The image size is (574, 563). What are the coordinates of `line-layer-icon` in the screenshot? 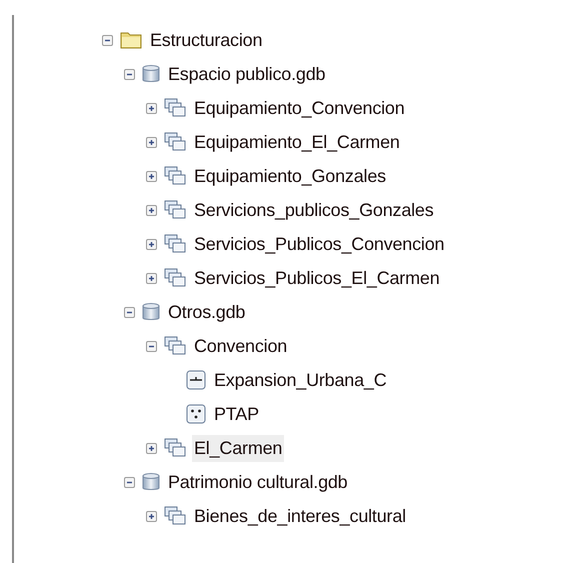 It's located at (196, 380).